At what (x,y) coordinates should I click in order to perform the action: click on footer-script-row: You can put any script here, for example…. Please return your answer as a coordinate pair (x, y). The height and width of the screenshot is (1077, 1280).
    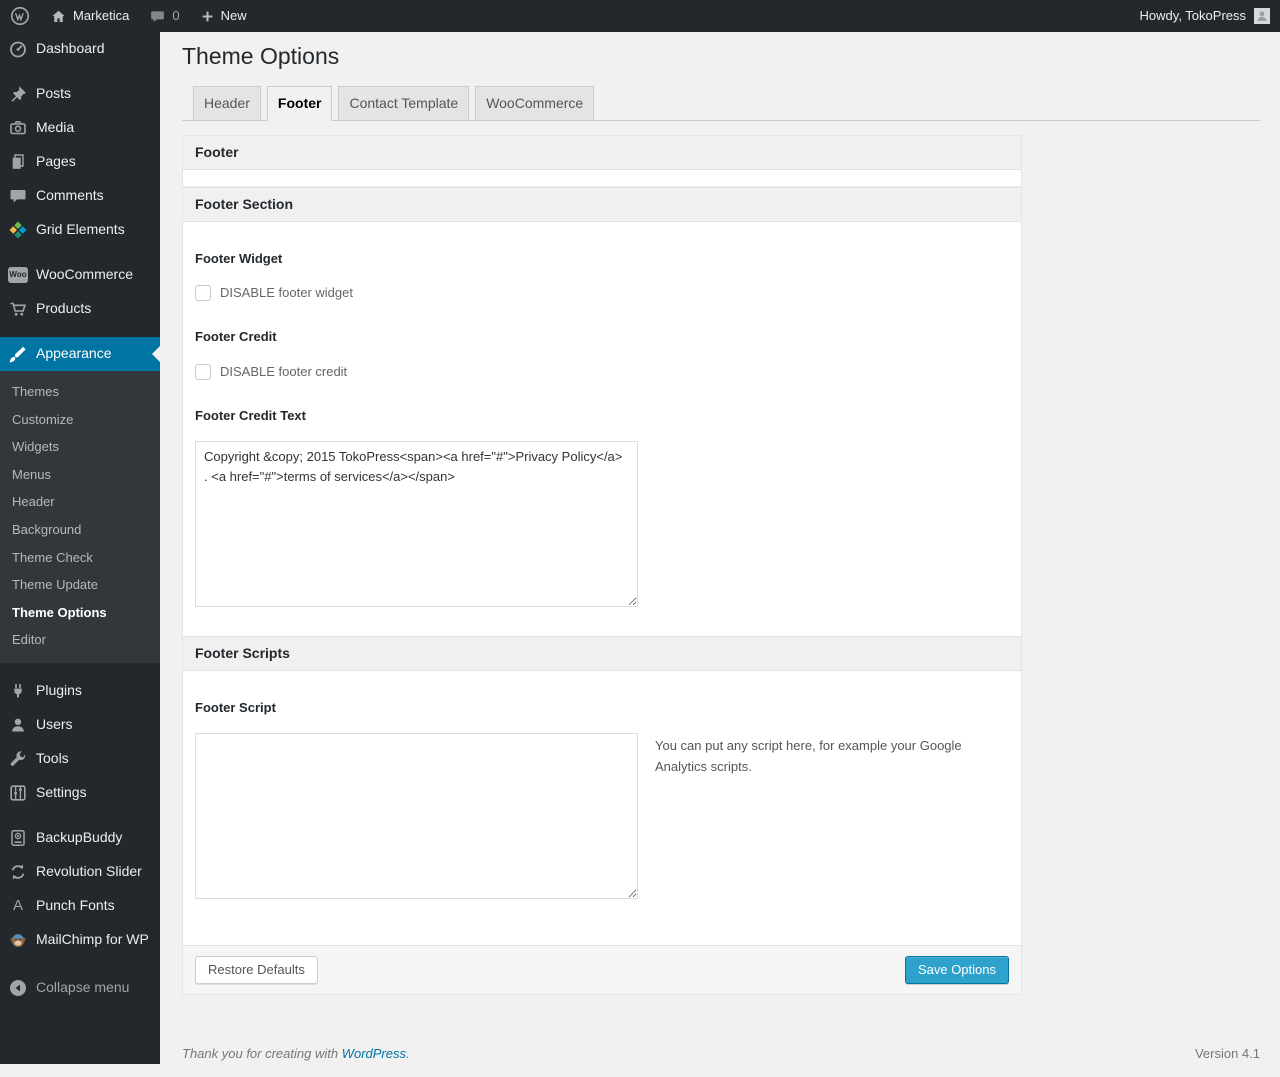
    Looking at the image, I should click on (602, 816).